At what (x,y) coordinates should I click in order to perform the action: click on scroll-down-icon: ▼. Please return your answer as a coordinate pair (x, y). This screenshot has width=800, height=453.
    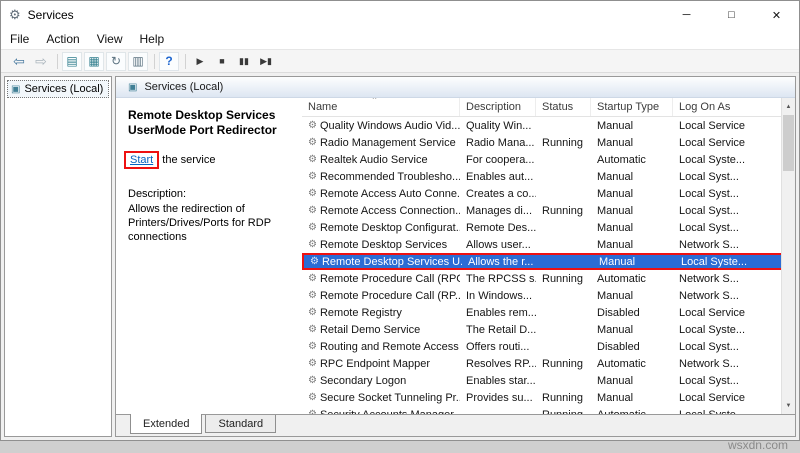
    Looking at the image, I should click on (788, 405).